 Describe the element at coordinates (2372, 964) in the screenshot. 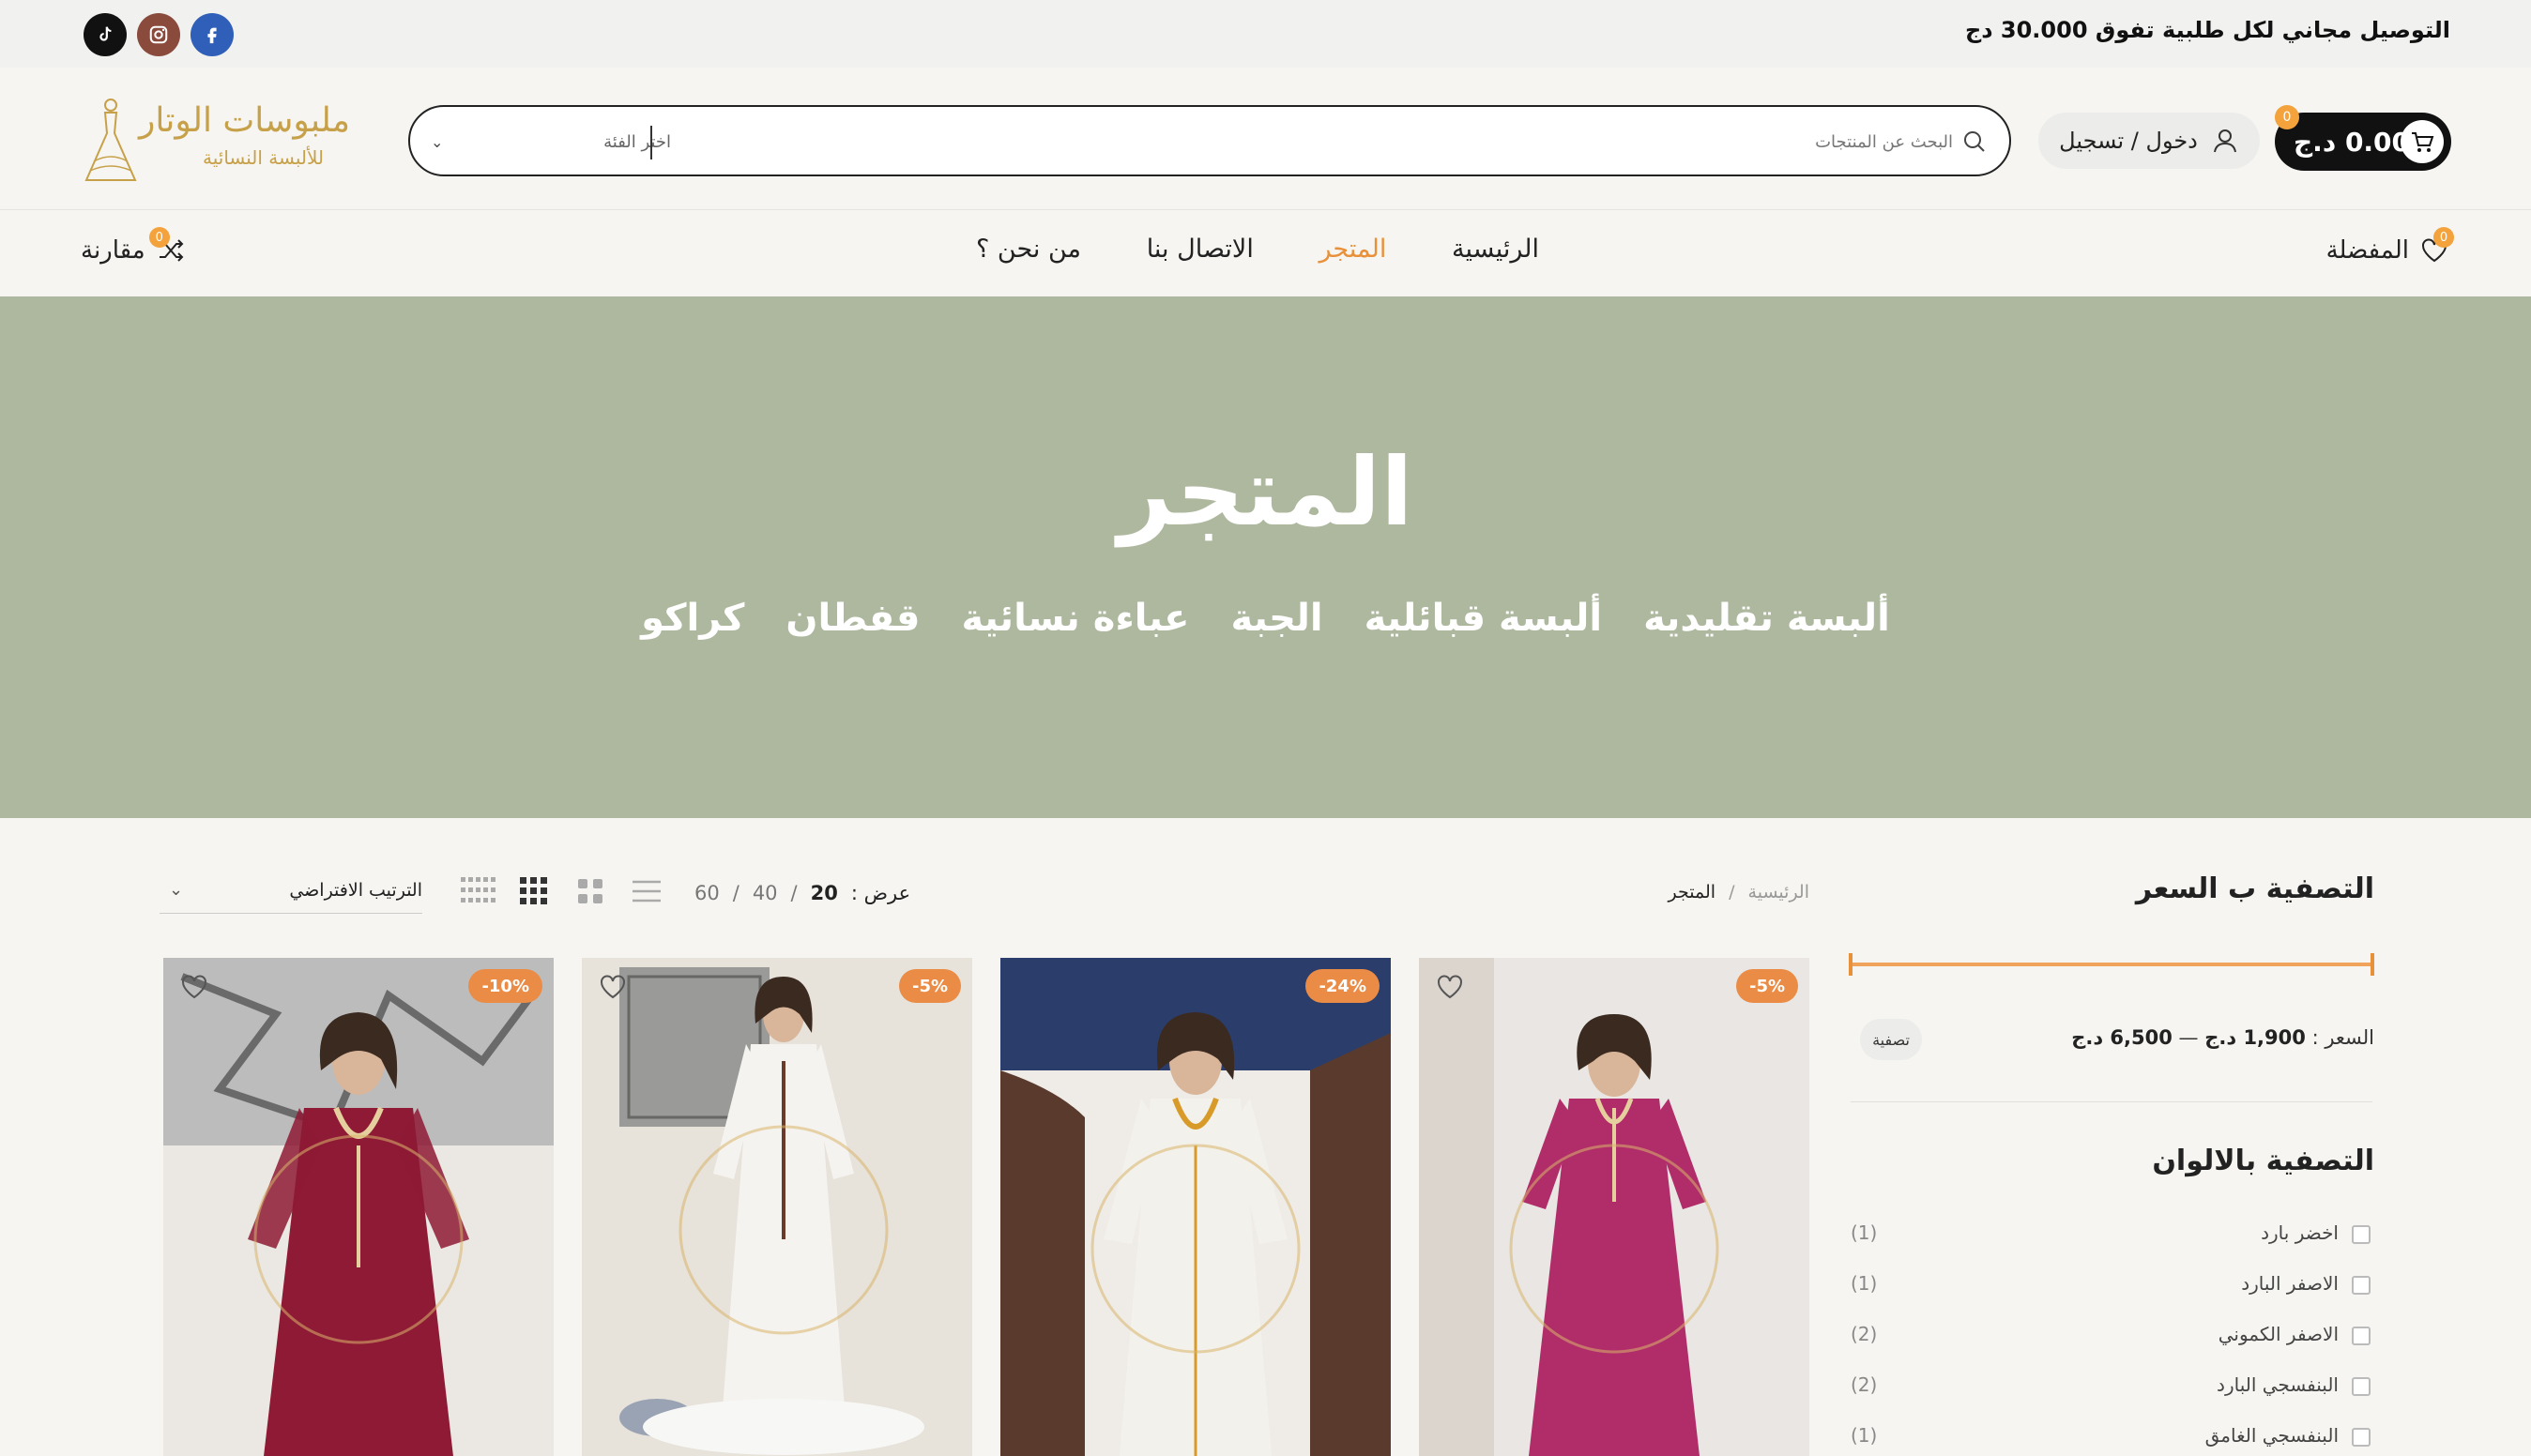

I see `price-slider-max-handle` at that location.